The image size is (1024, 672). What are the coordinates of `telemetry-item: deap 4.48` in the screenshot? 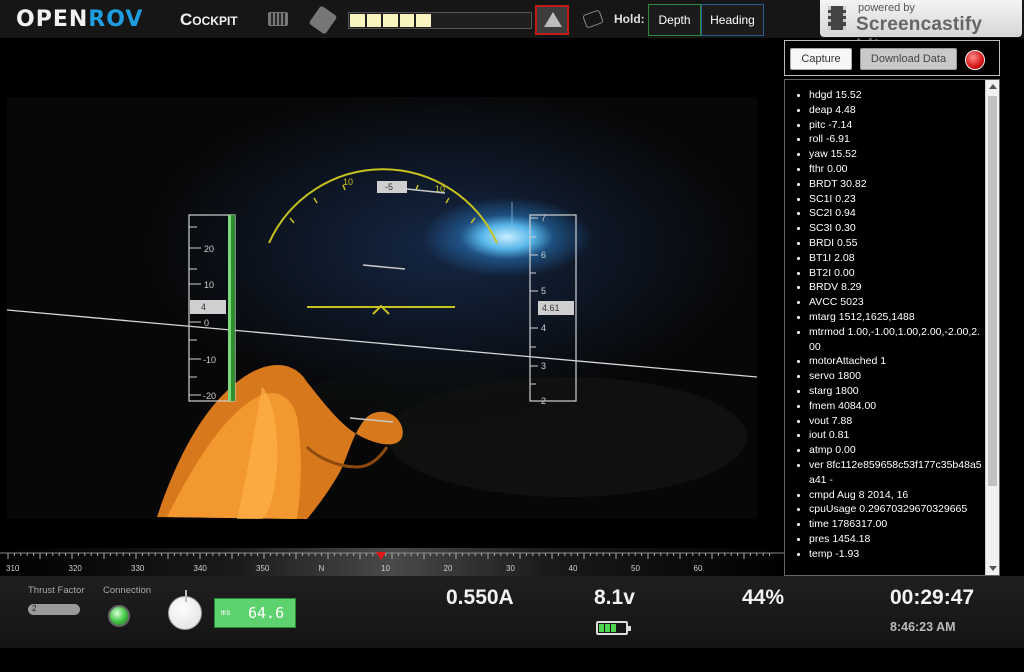 It's located at (885, 110).